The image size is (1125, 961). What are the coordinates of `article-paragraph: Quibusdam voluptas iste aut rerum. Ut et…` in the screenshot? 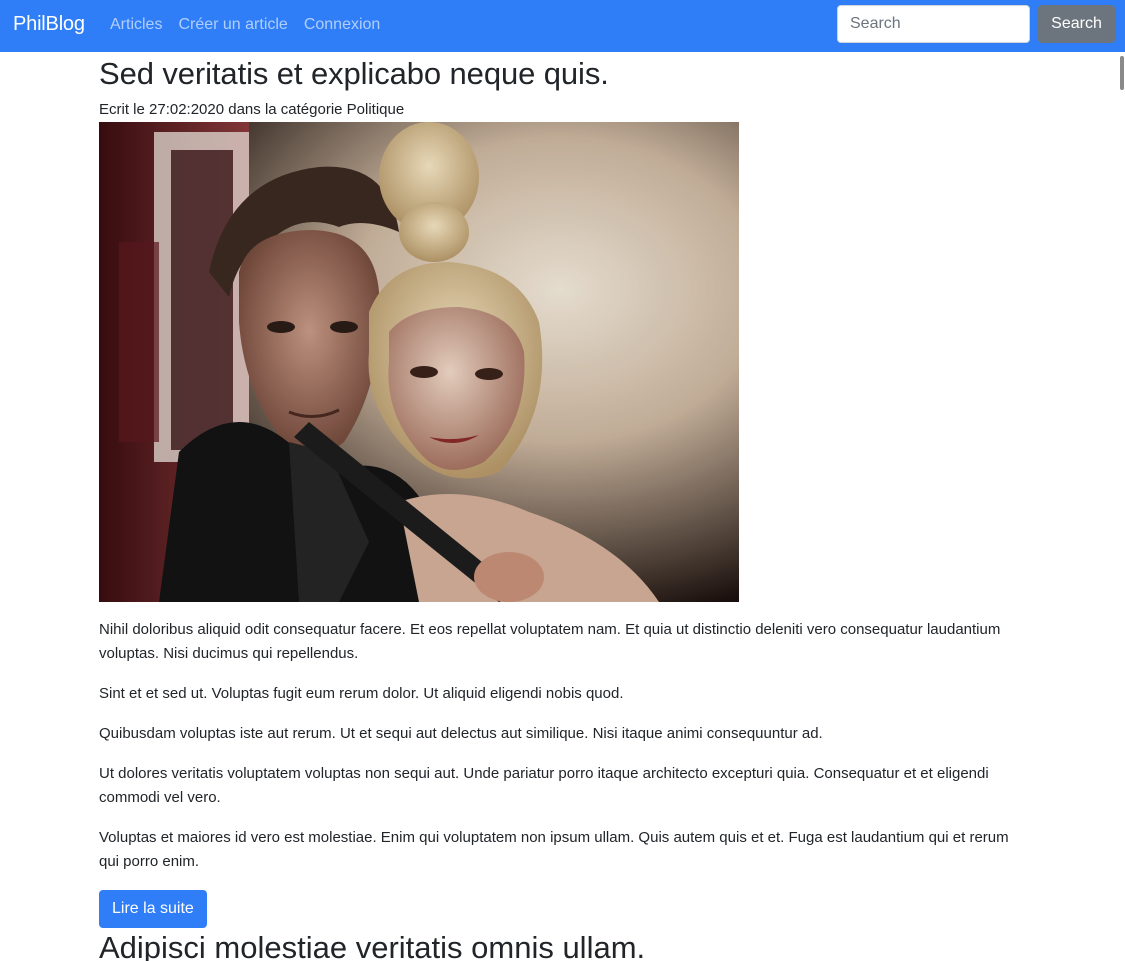 It's located at (461, 733).